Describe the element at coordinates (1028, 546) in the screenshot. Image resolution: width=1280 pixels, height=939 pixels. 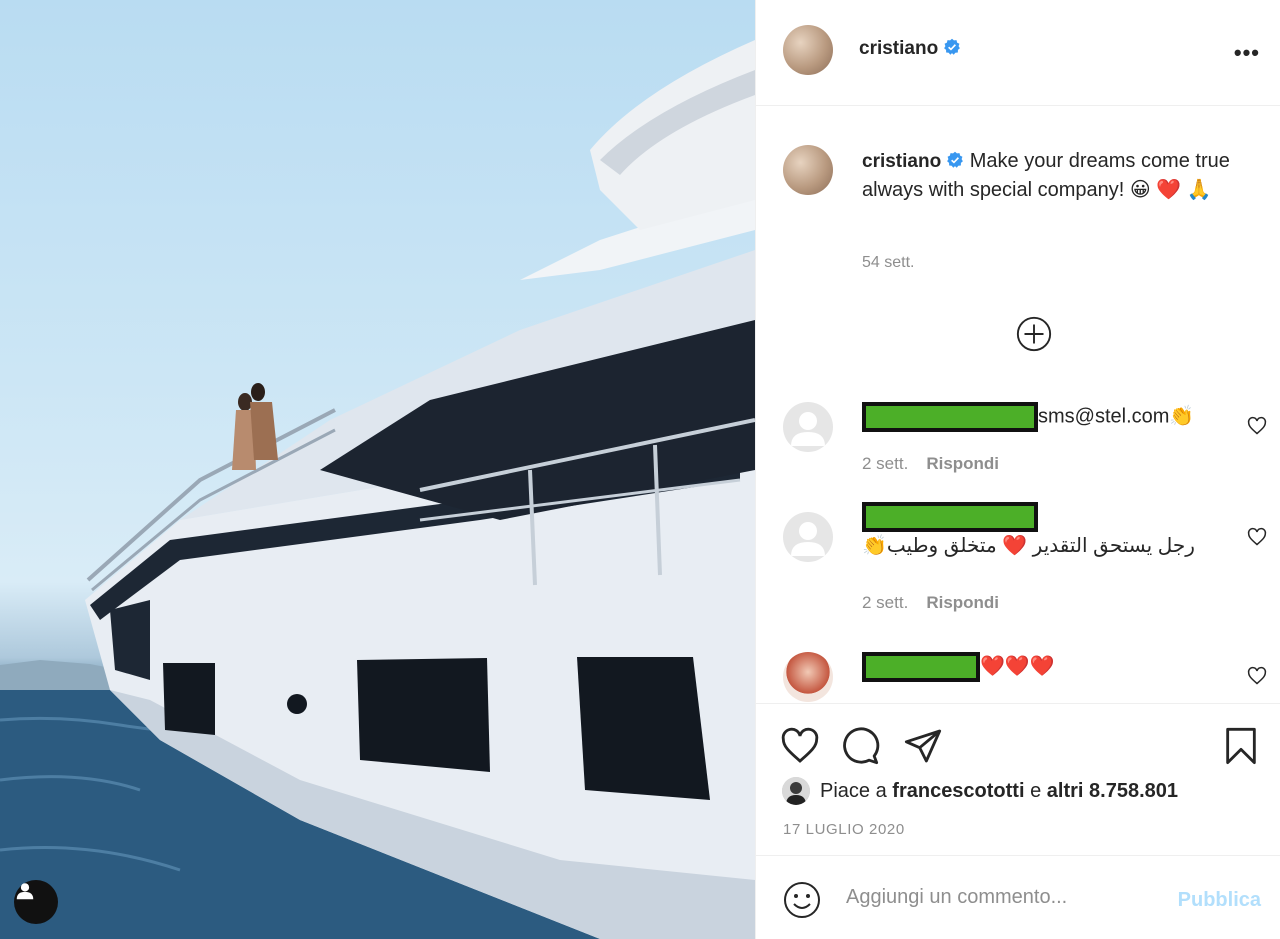
I see `comment-body: رجل يستحق التقدير ❤️ متخلق وطيب👏` at that location.